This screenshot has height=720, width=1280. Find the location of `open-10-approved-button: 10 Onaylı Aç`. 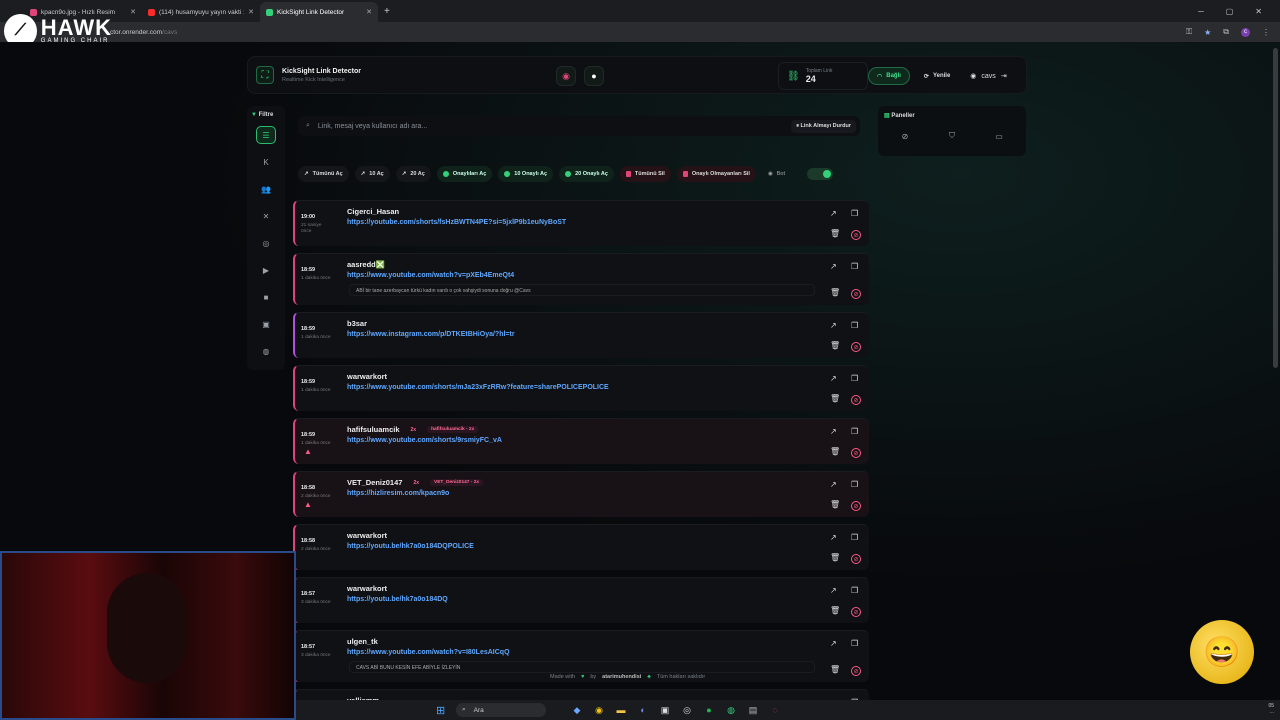

open-10-approved-button: 10 Onaylı Aç is located at coordinates (526, 174).